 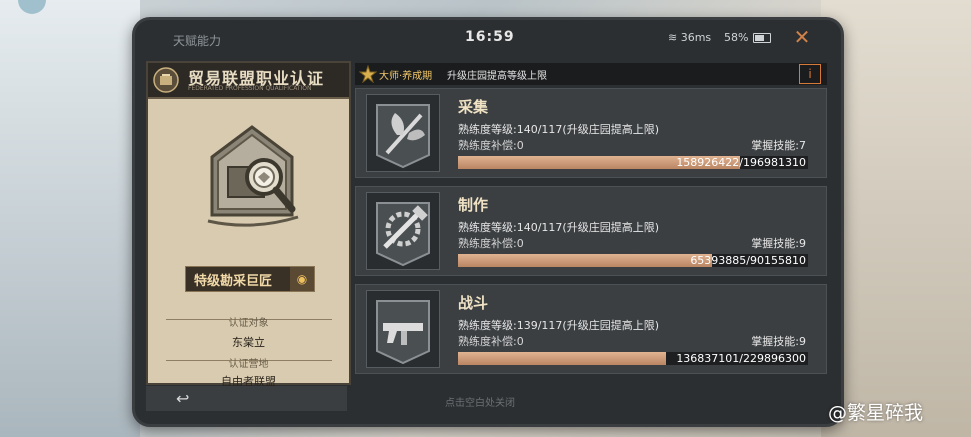 I want to click on skill-mastery: 掌握技能:7, so click(x=778, y=145).